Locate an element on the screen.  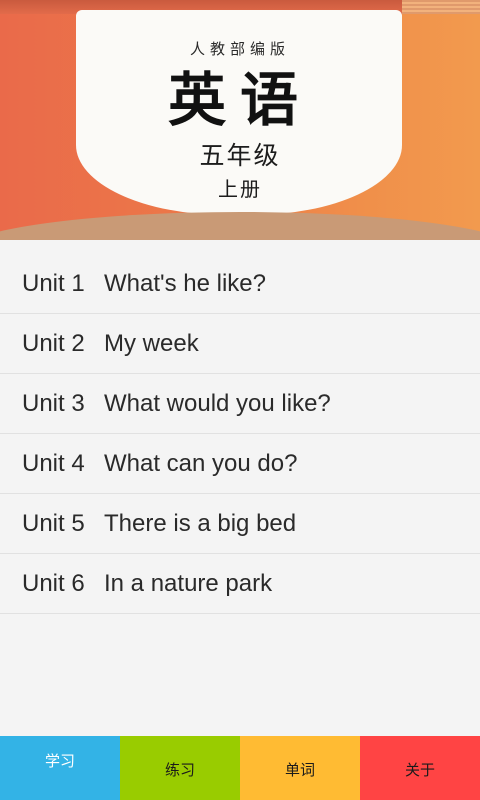
unit-title: There is a big bed is located at coordinates (200, 523).